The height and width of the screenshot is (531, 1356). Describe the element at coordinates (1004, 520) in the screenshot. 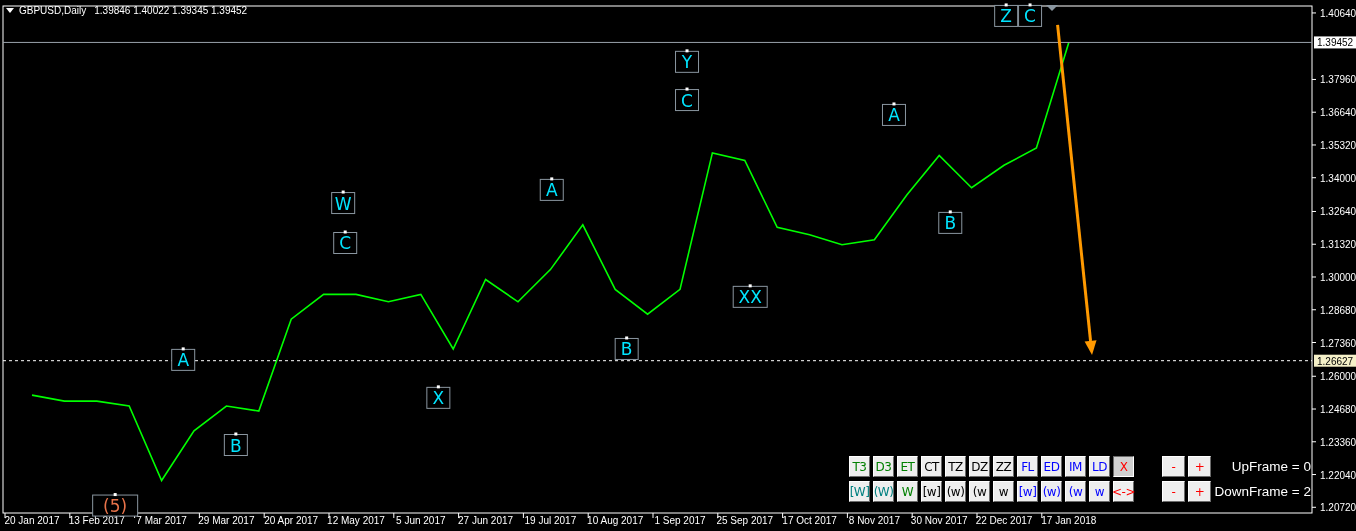

I see `axis-label: 22 Dec 2017` at that location.